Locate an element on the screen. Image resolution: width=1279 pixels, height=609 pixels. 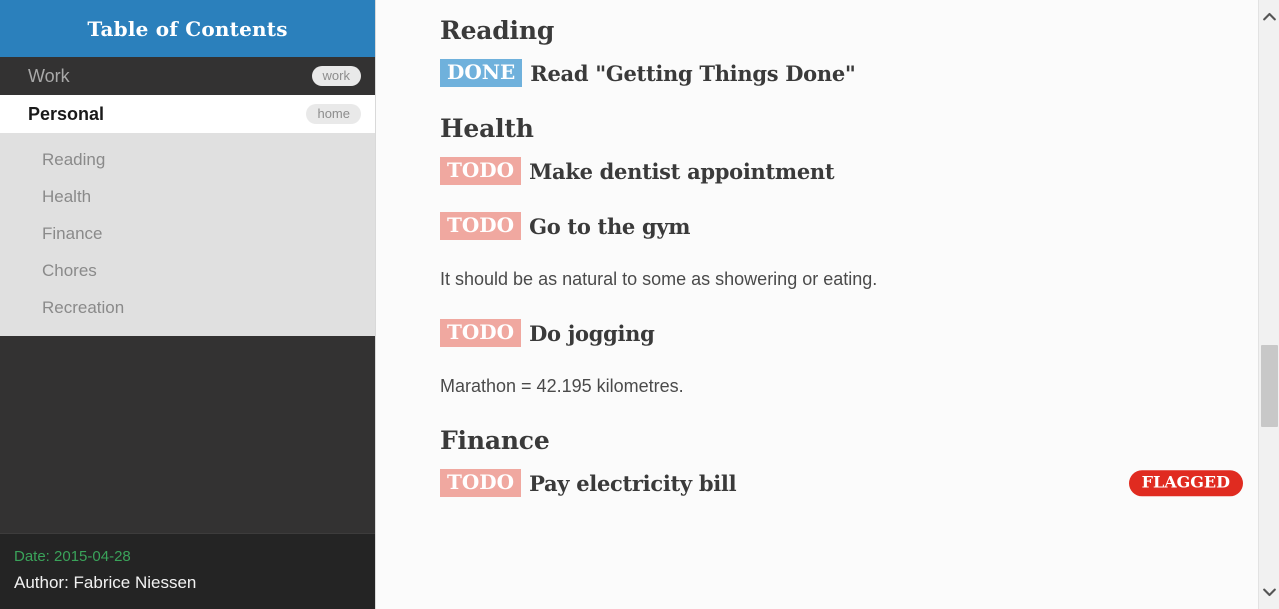
task-item: TODO Make dentist appointment is located at coordinates (847, 171).